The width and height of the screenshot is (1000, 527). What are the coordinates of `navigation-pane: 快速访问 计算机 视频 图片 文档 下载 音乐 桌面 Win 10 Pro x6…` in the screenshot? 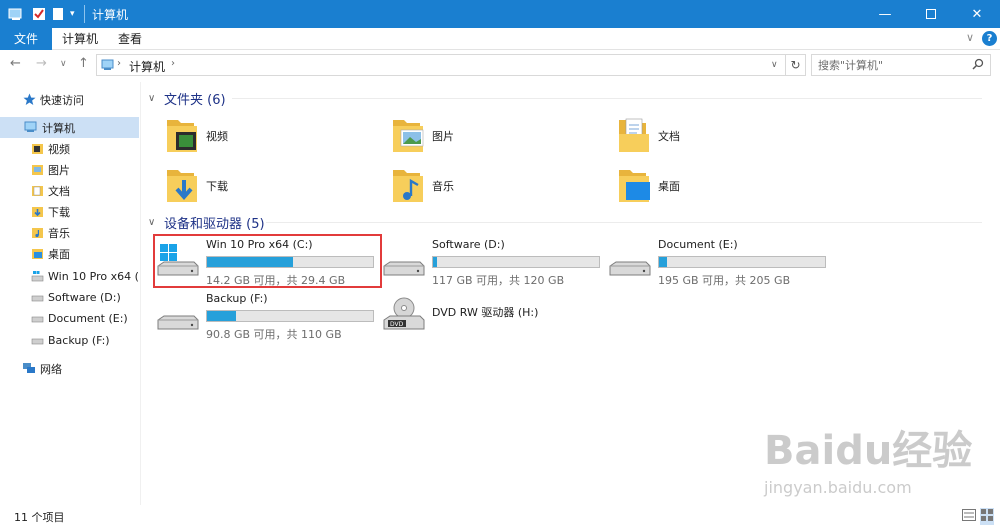 It's located at (70, 293).